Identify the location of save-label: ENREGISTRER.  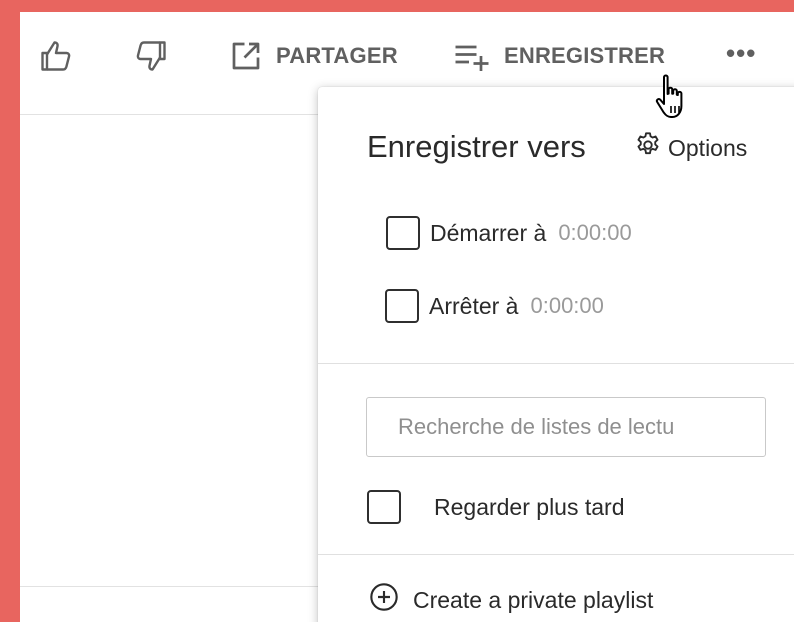
(585, 55).